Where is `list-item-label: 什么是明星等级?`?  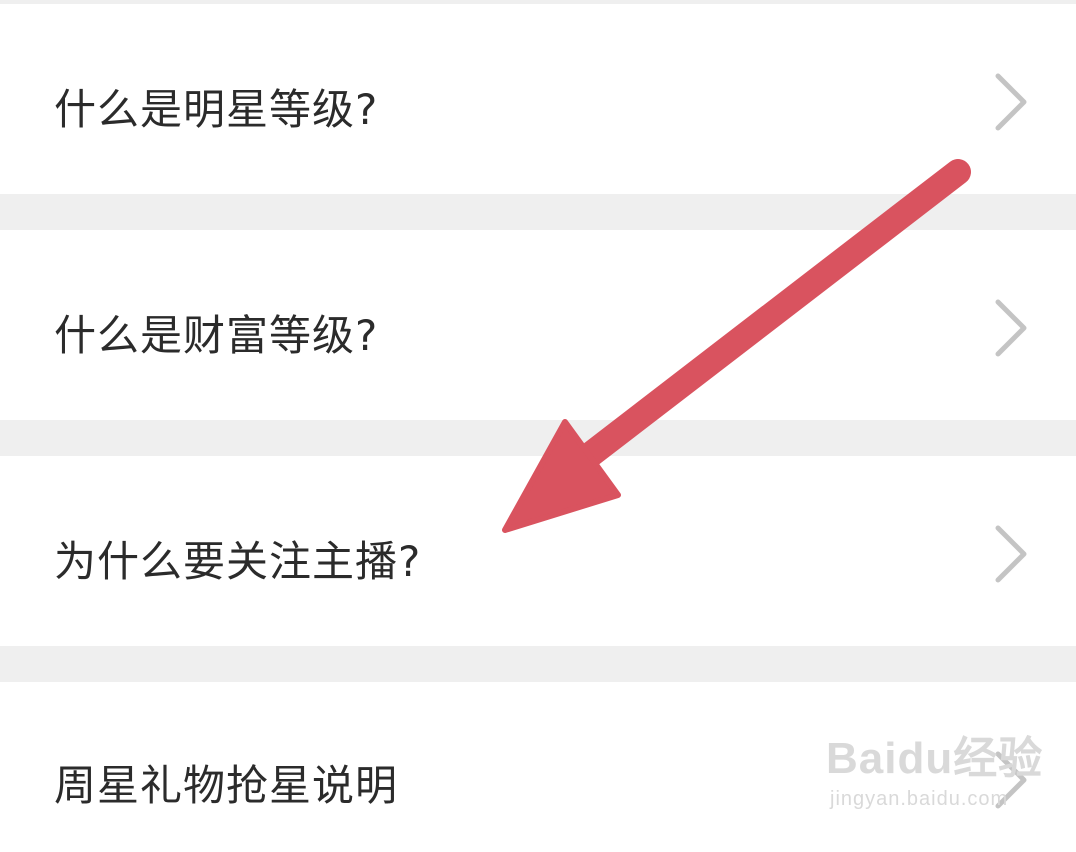
list-item-label: 什么是明星等级? is located at coordinates (216, 109).